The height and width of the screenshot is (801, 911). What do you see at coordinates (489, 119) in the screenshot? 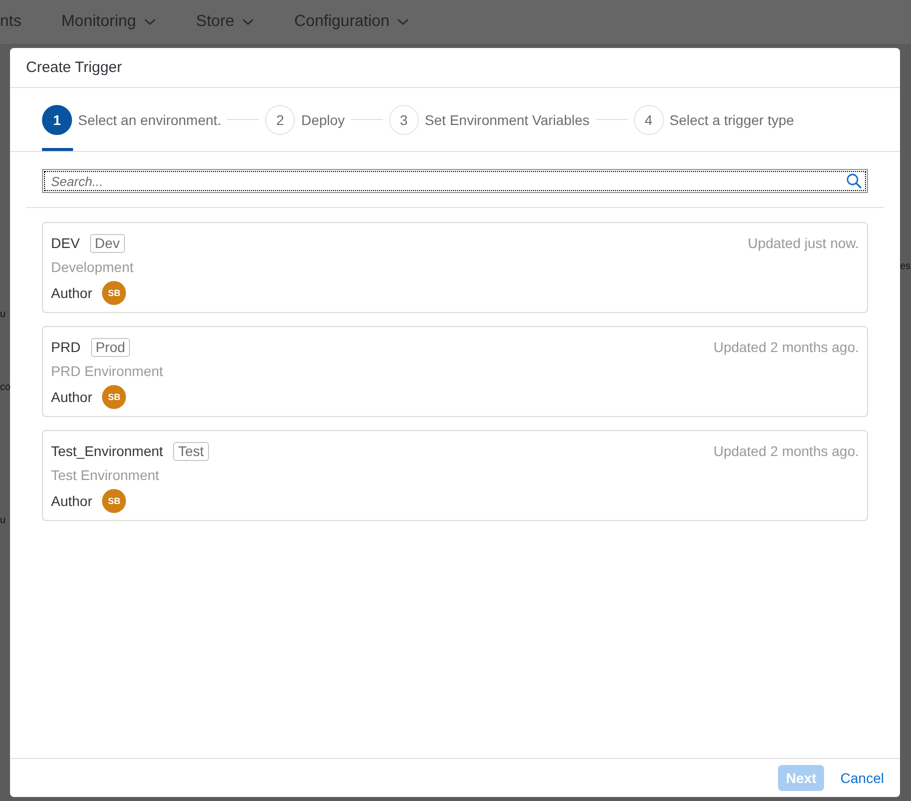
I see `wizard-step: 3 Set Environment Variables` at bounding box center [489, 119].